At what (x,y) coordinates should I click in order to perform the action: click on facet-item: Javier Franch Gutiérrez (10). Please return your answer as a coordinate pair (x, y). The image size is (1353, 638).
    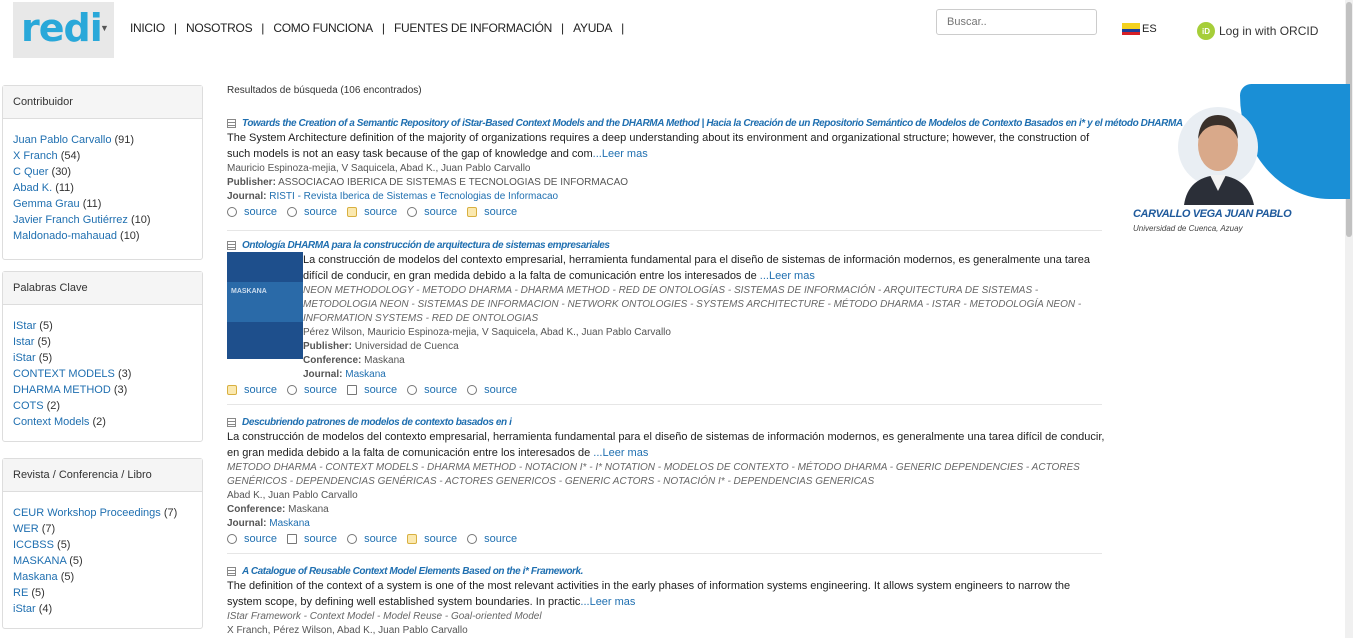
    Looking at the image, I should click on (102, 220).